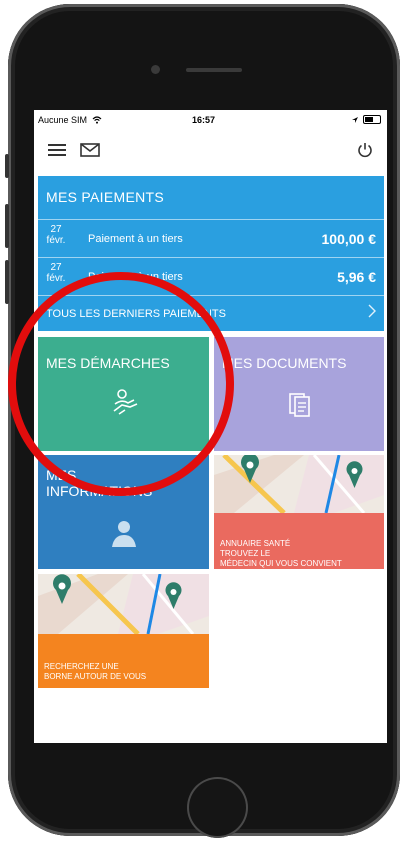  What do you see at coordinates (95, 676) in the screenshot?
I see `caption-line: BORNE AUTOUR DE VOUS` at bounding box center [95, 676].